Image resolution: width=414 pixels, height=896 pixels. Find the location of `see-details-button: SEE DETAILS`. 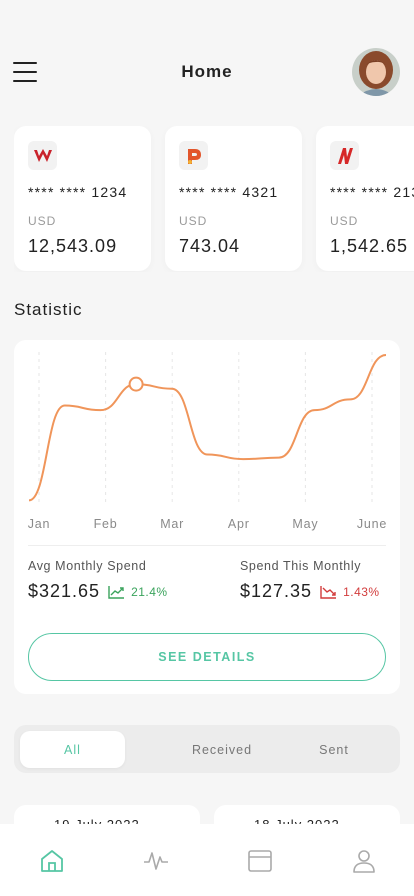

see-details-button: SEE DETAILS is located at coordinates (207, 657).